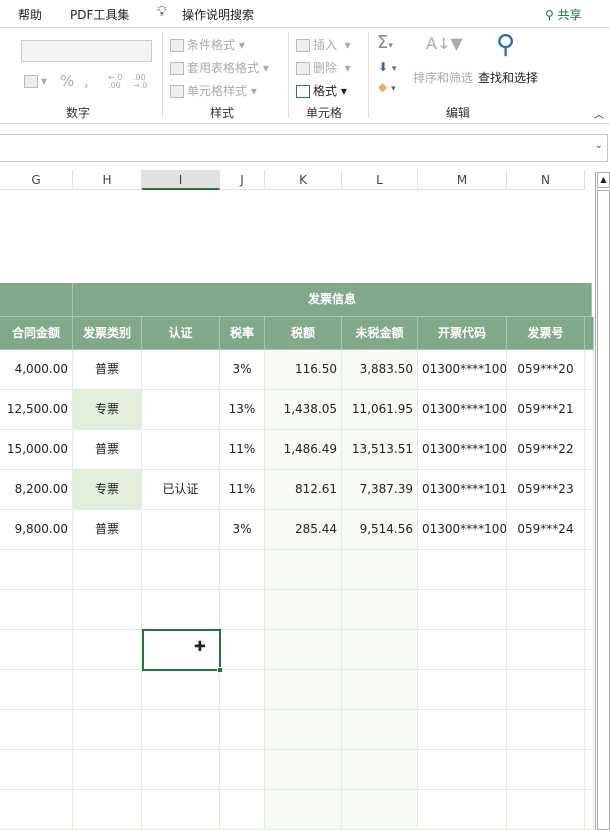  I want to click on menu-help: 帮助, so click(30, 14).